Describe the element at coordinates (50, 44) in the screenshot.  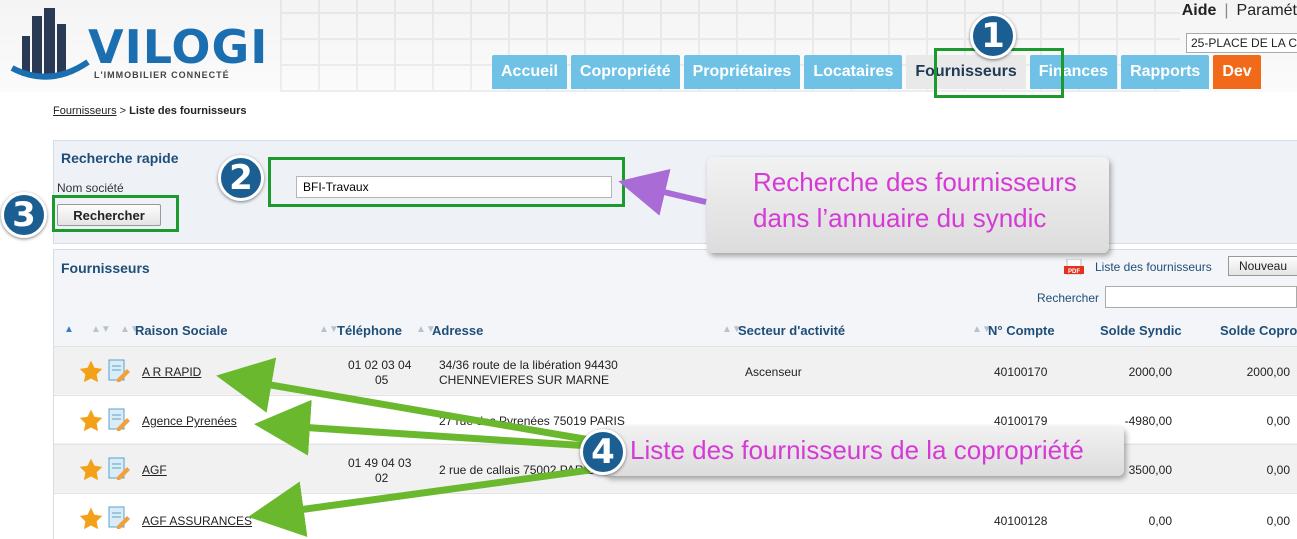
I see `building-logo-icon` at that location.